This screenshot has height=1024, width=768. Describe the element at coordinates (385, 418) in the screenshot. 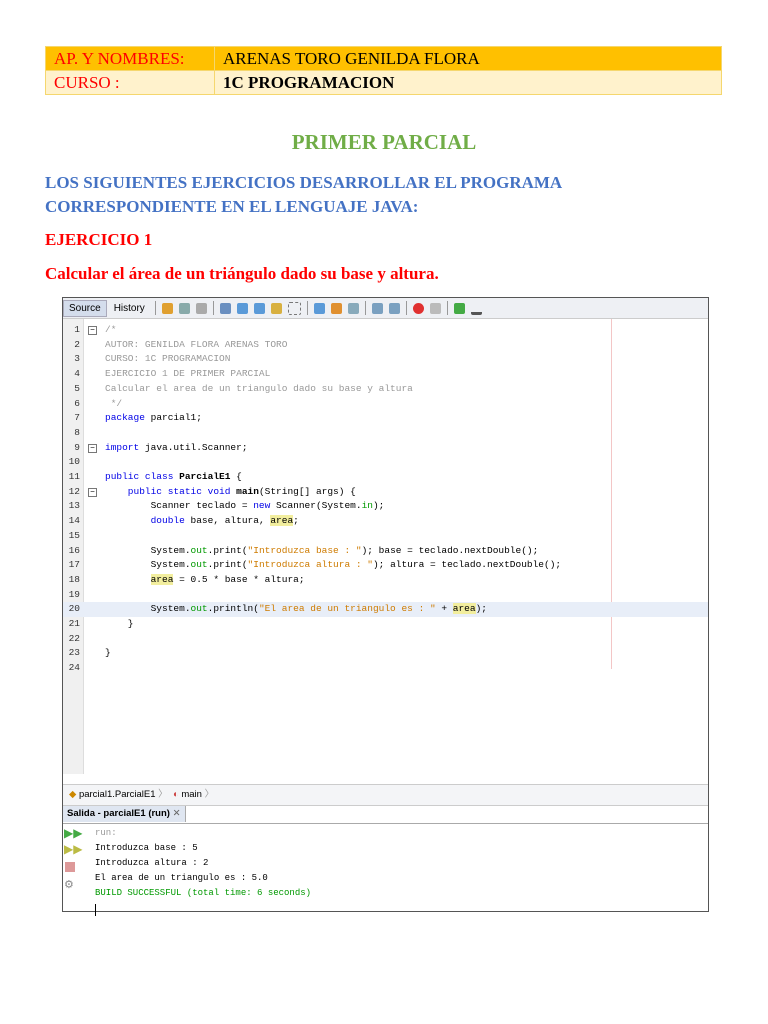

I see `code-line: 7 package parcial1;` at that location.